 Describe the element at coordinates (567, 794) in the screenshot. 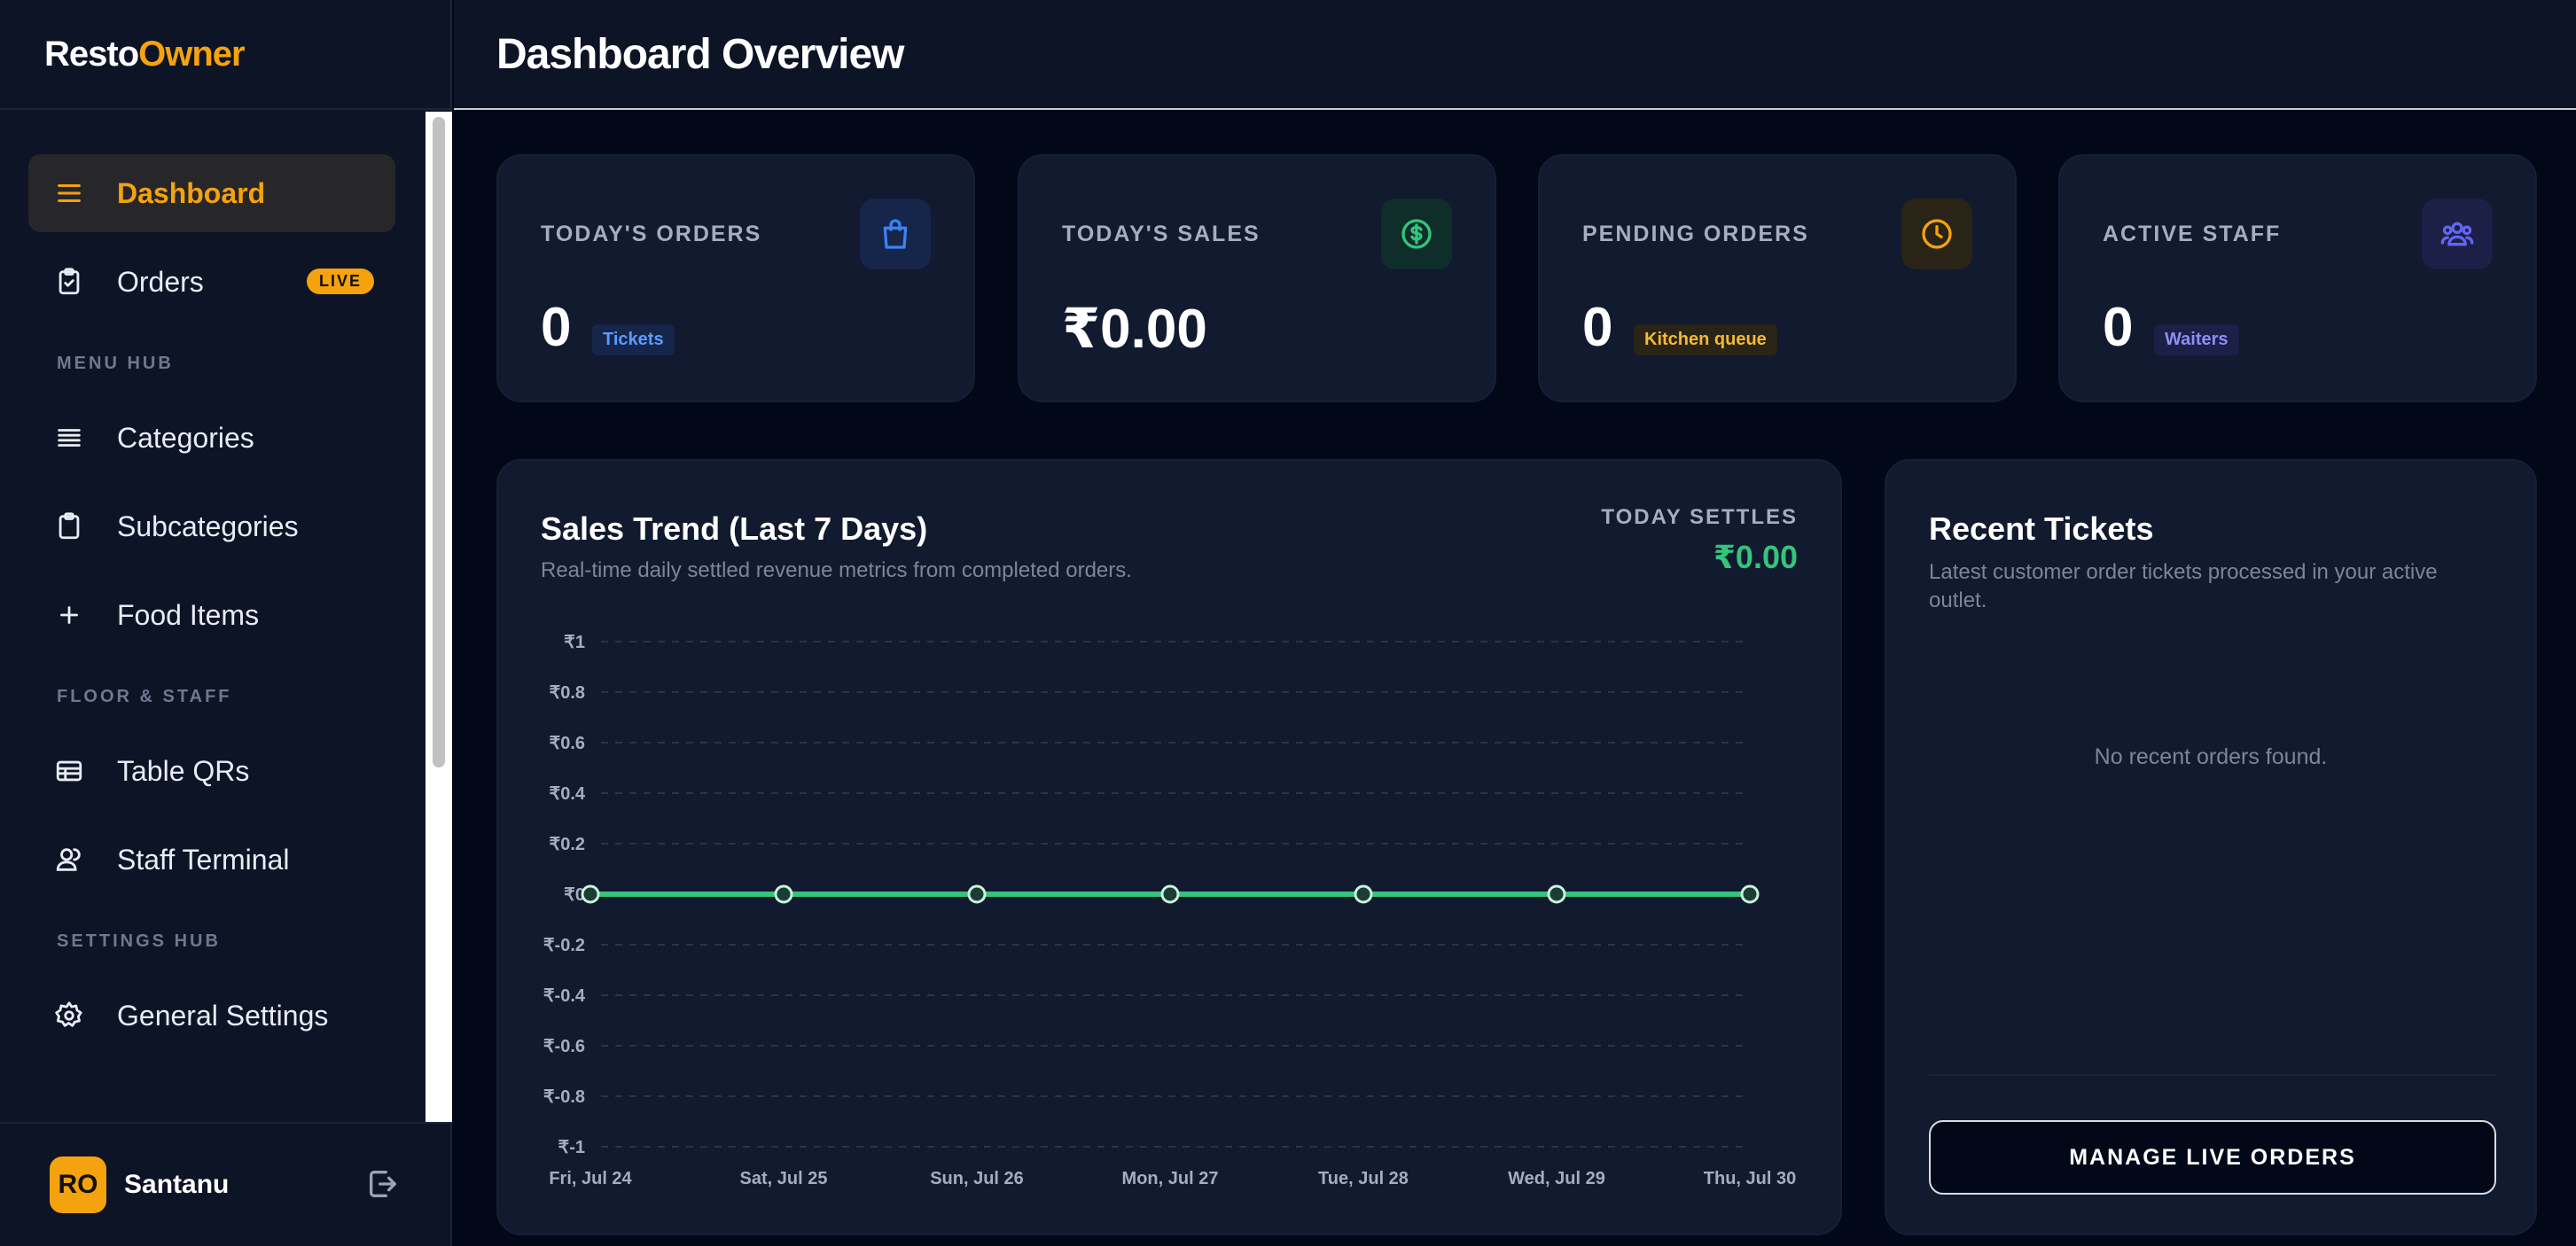

I see `y-tick-label: ₹0.4` at that location.